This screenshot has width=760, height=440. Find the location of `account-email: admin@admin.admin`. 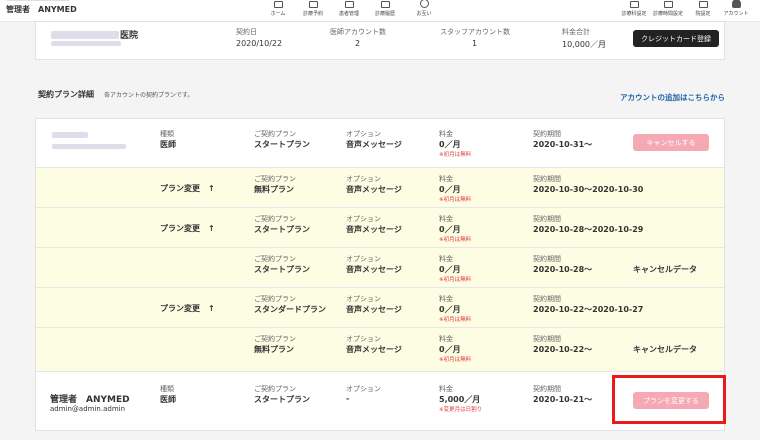

account-email: admin@admin.admin is located at coordinates (88, 409).